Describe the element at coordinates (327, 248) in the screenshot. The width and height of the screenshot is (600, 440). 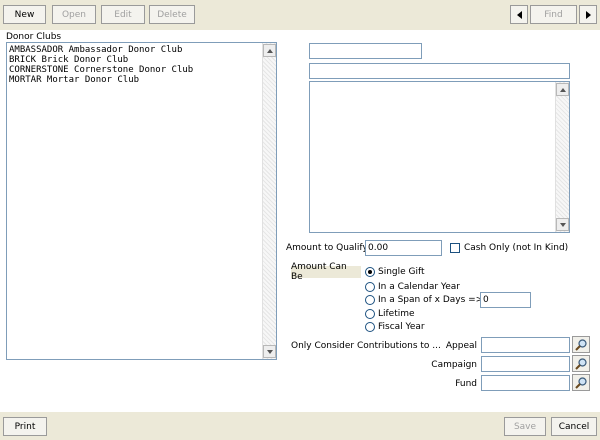
I see `amount-to-qualify-label: Amount to Qualify` at that location.